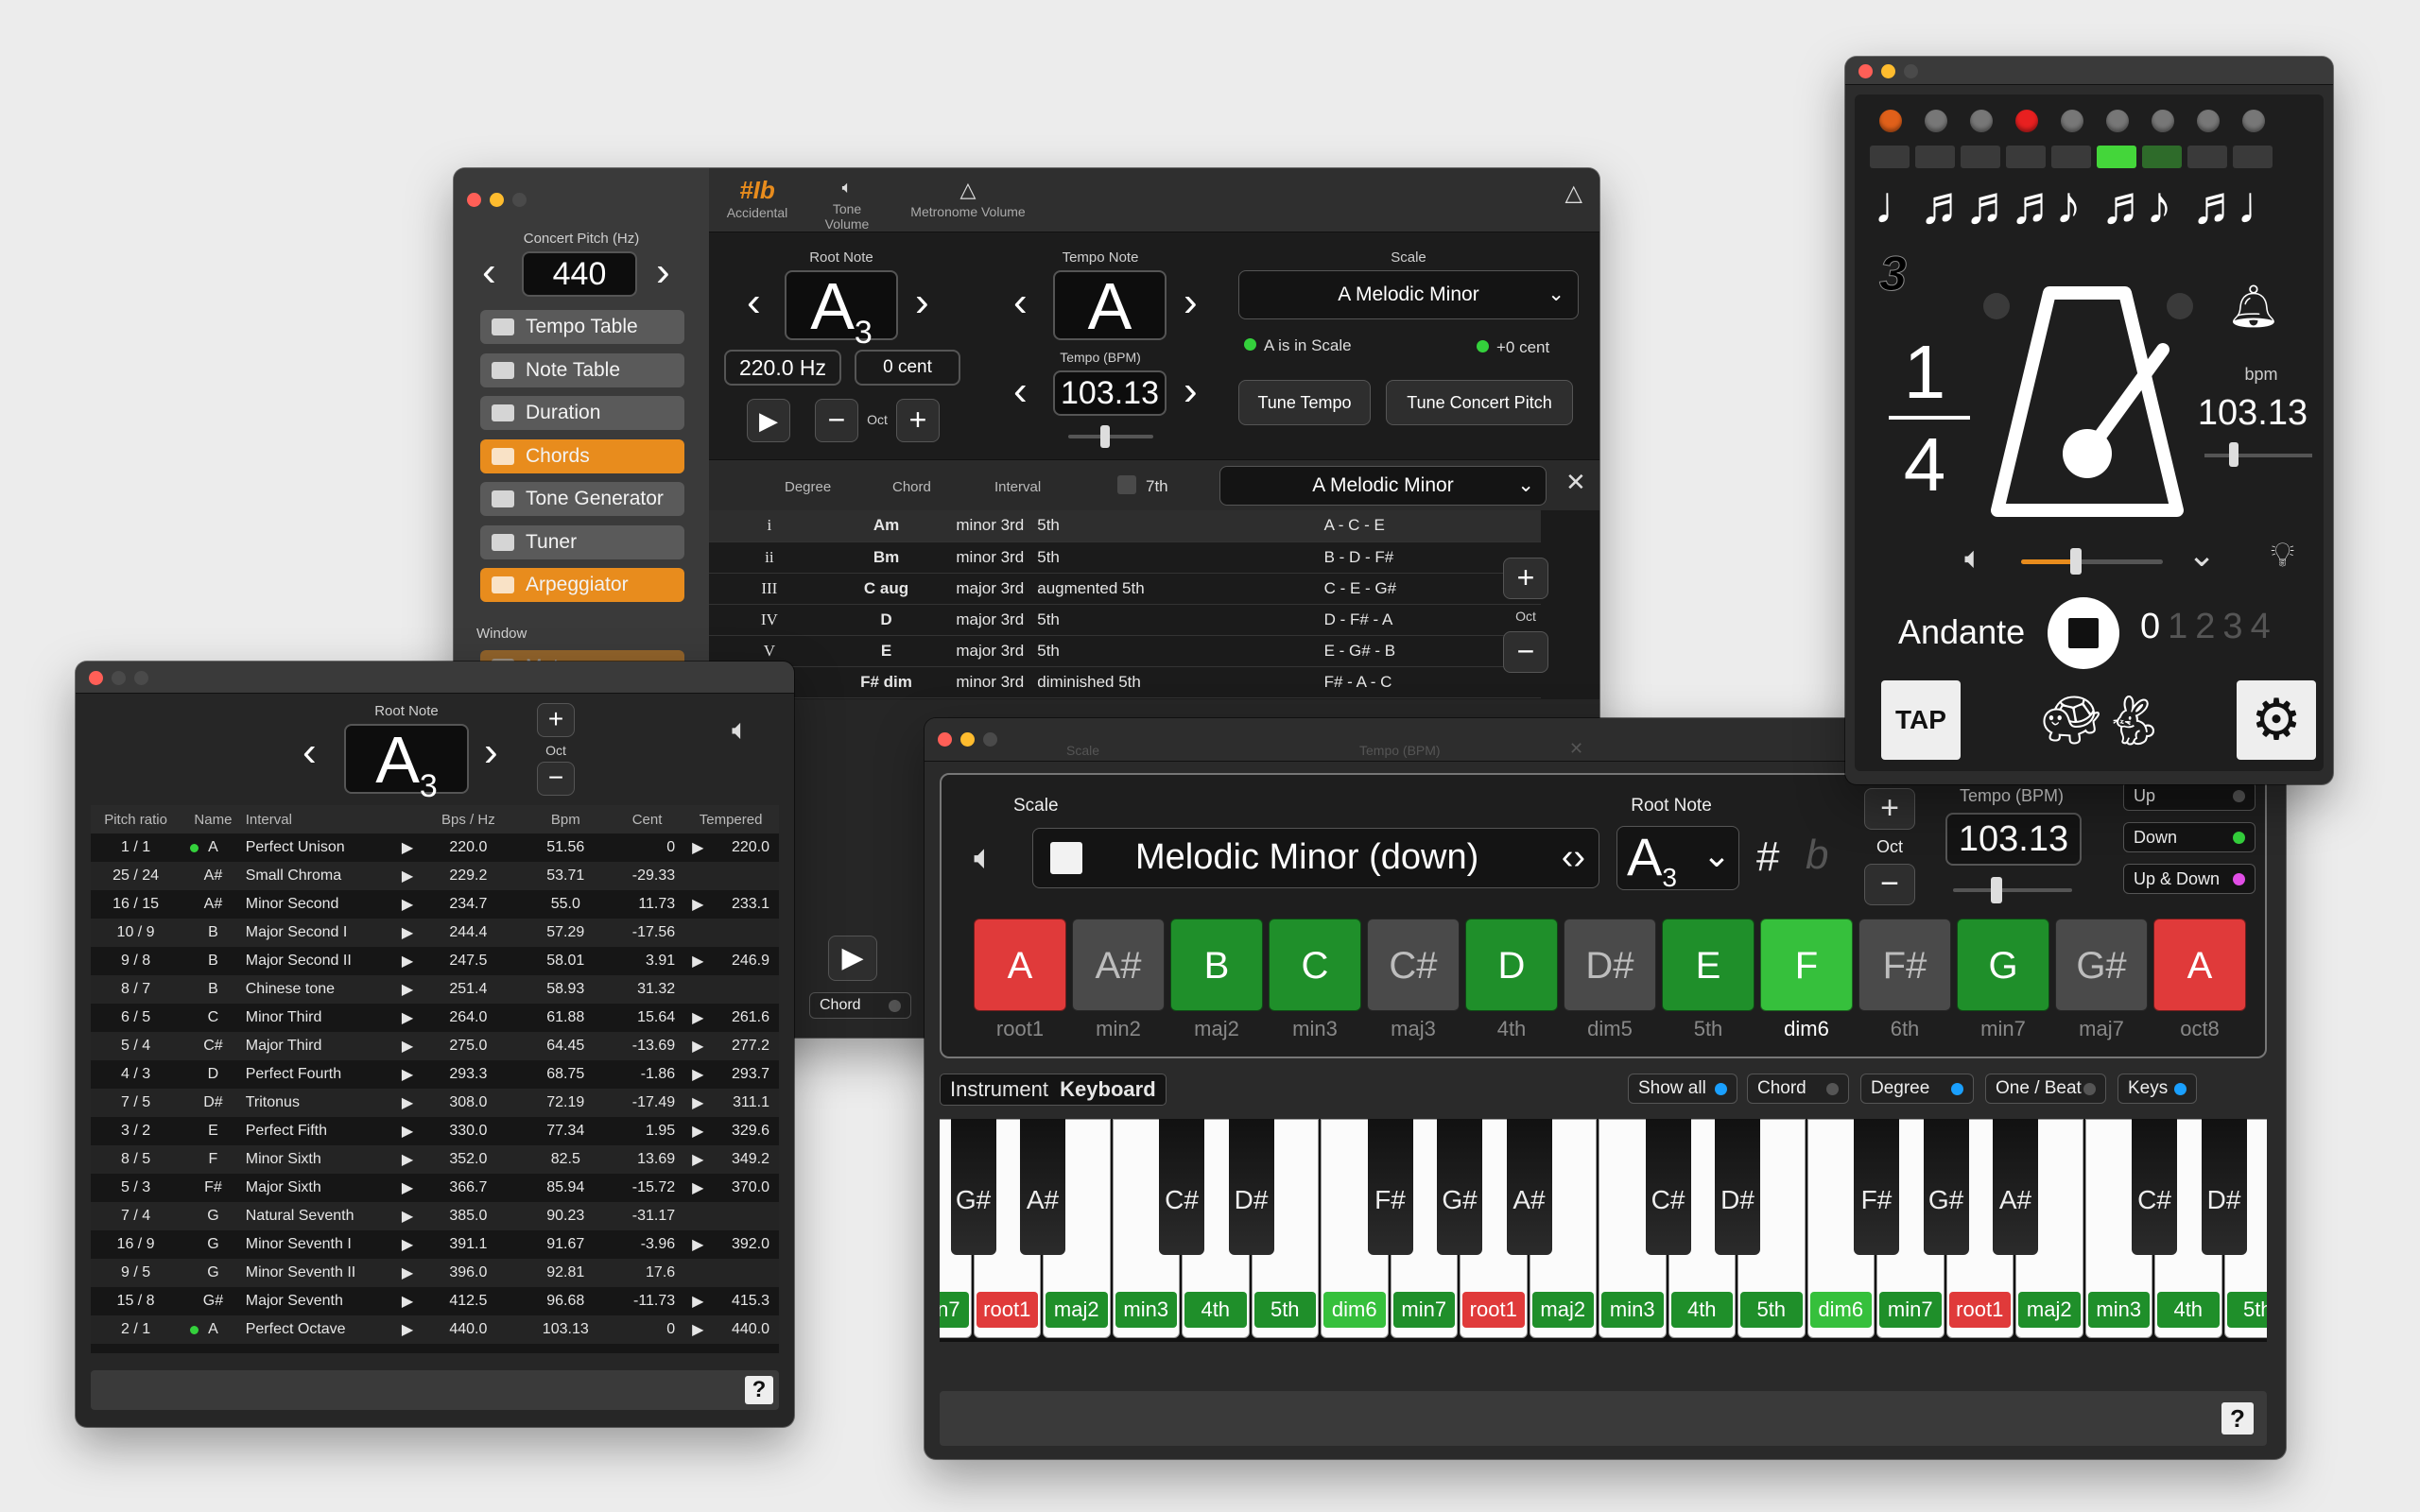 The width and height of the screenshot is (2420, 1512). Describe the element at coordinates (435, 1216) in the screenshot. I see `pitch-row: 7 / 4 G Natural Seventh ▶ 385.0 90.23 -31.17` at that location.